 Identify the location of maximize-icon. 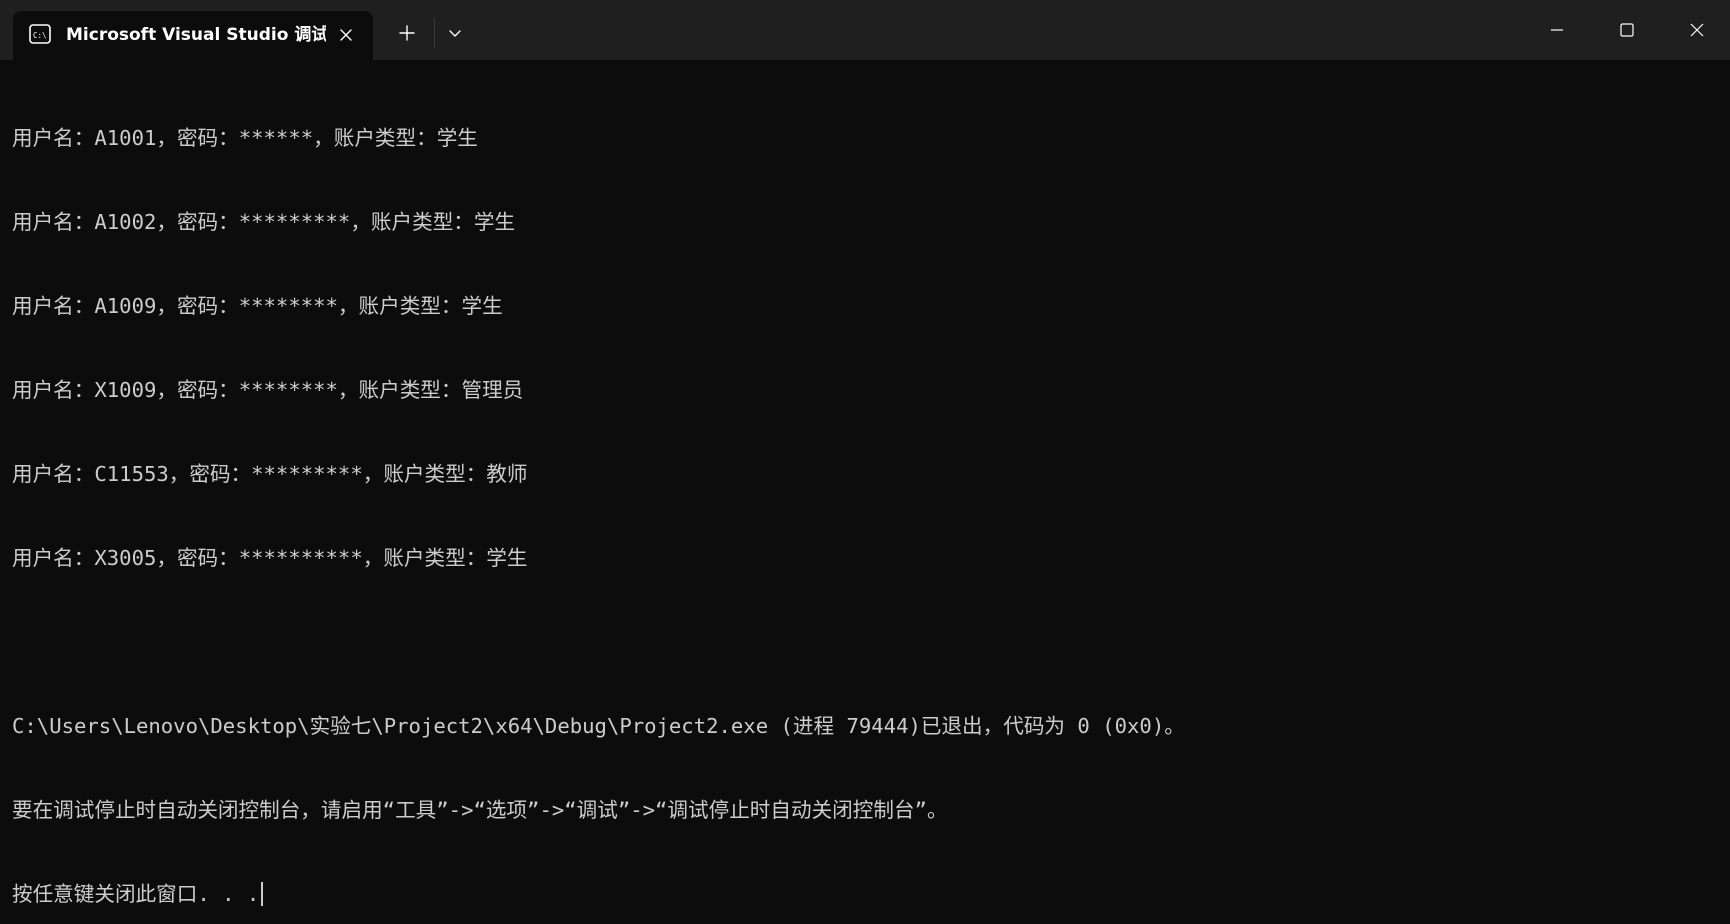
(1627, 30).